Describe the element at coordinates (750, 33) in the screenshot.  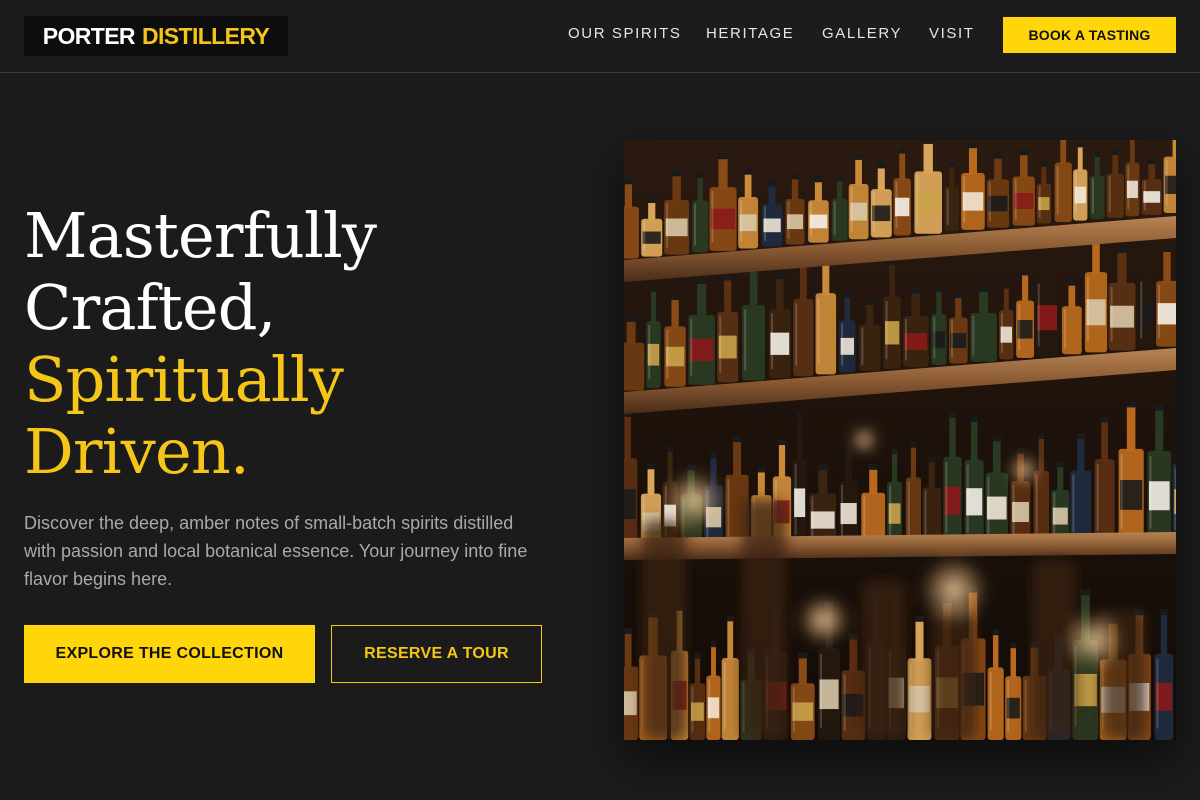
I see `nav-link-heritage: HERITAGE` at that location.